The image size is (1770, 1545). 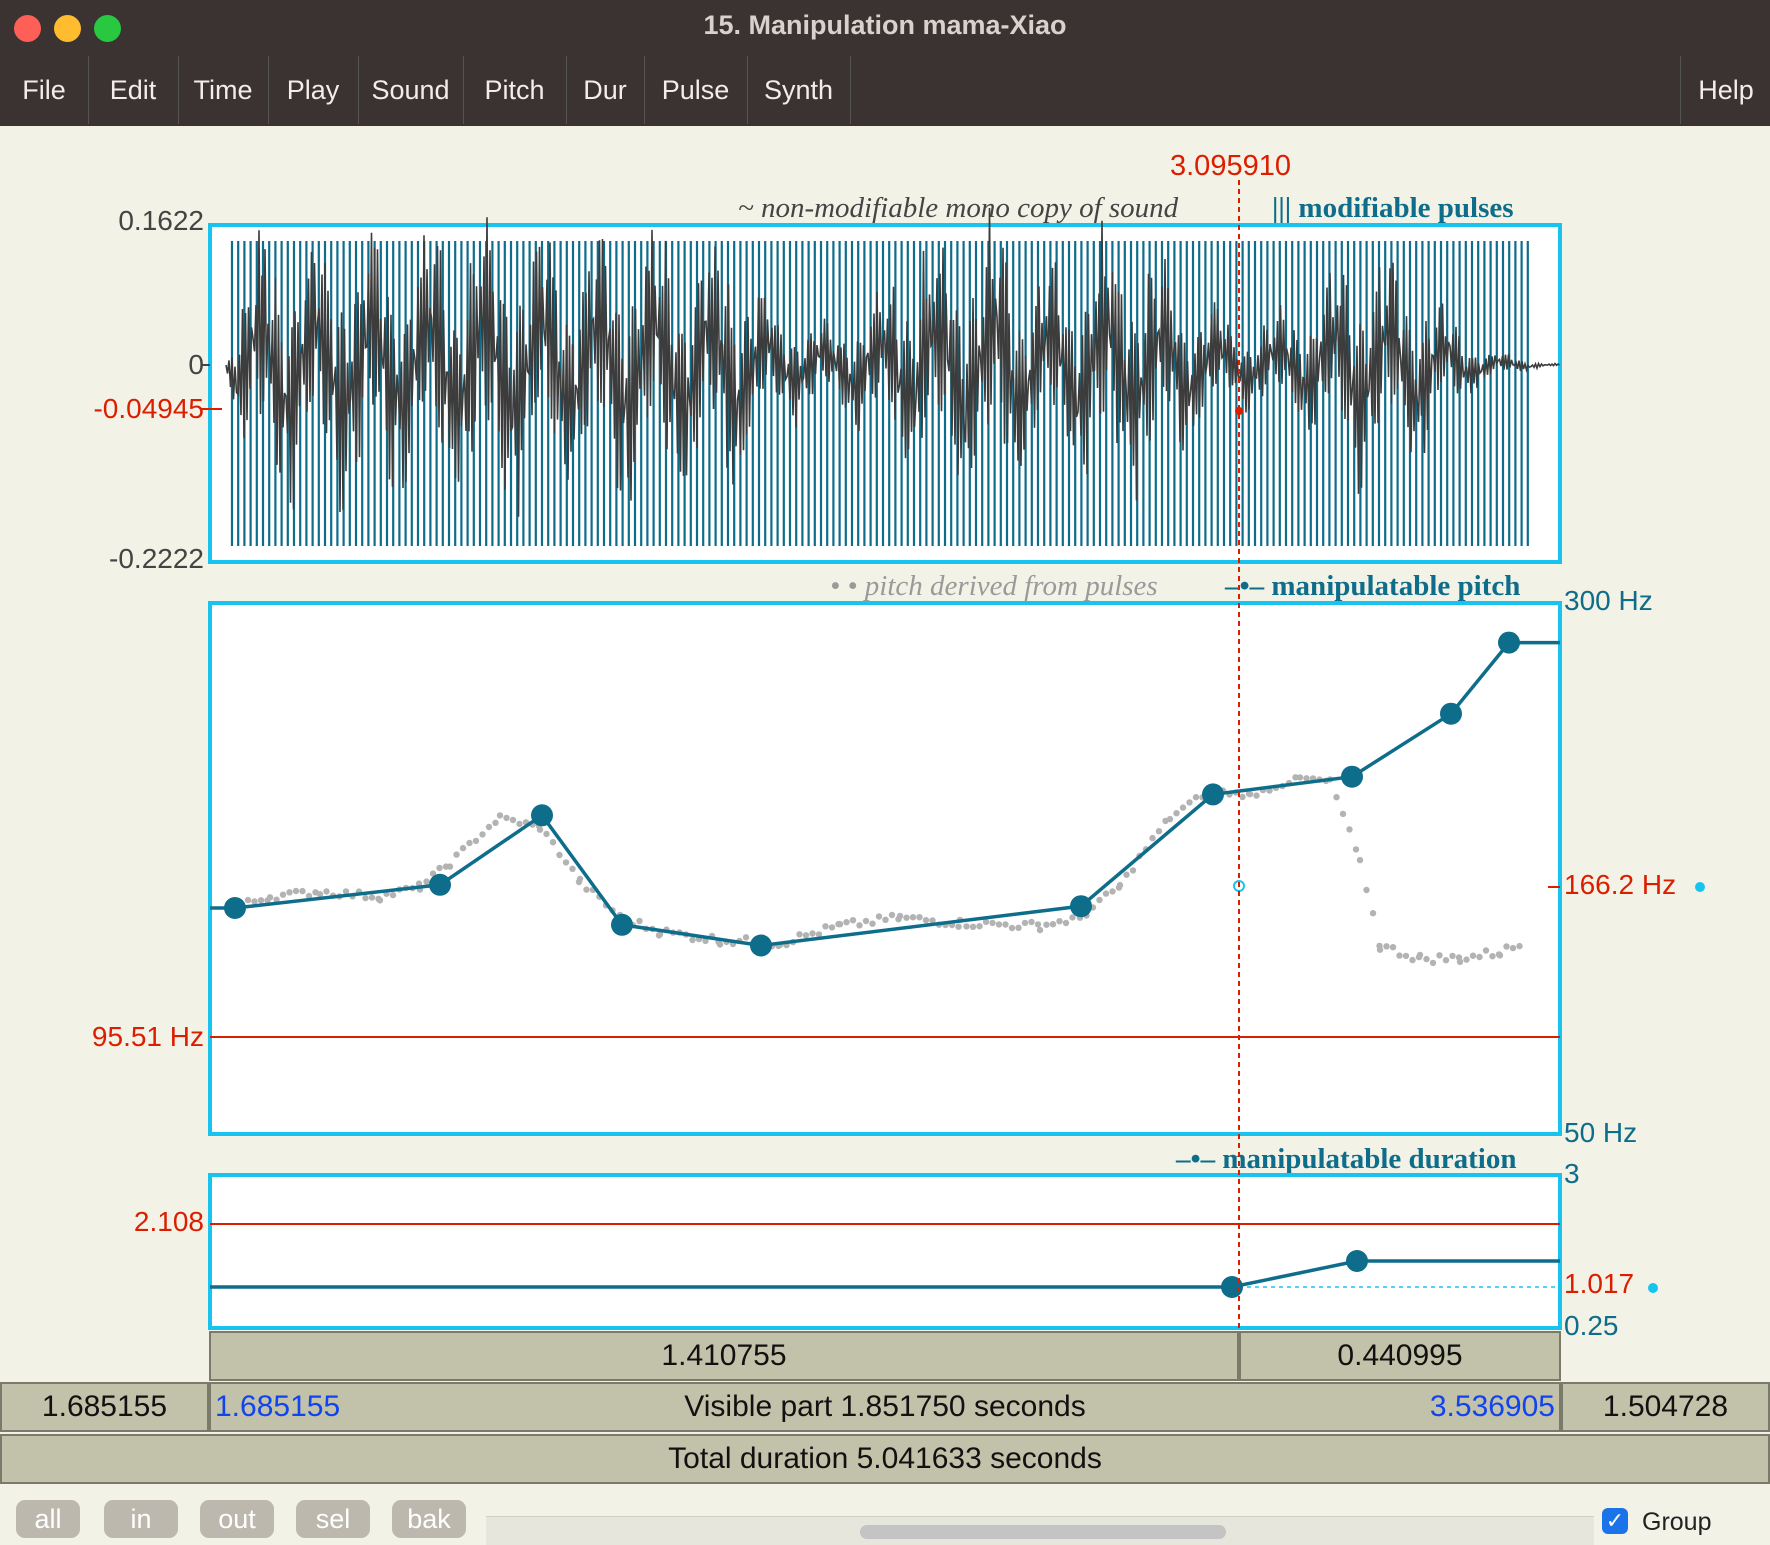 What do you see at coordinates (799, 90) in the screenshot?
I see `menu-synth: Synth` at bounding box center [799, 90].